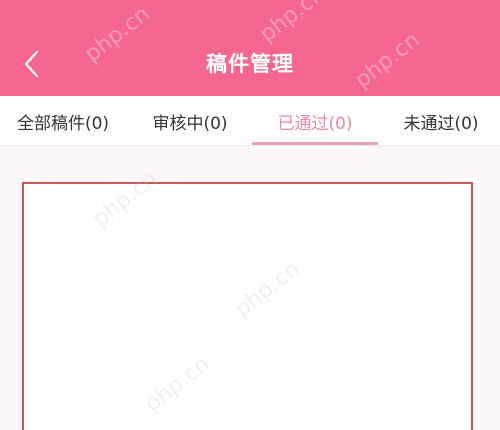  I want to click on tab-rejected: 未通过(0), so click(441, 121).